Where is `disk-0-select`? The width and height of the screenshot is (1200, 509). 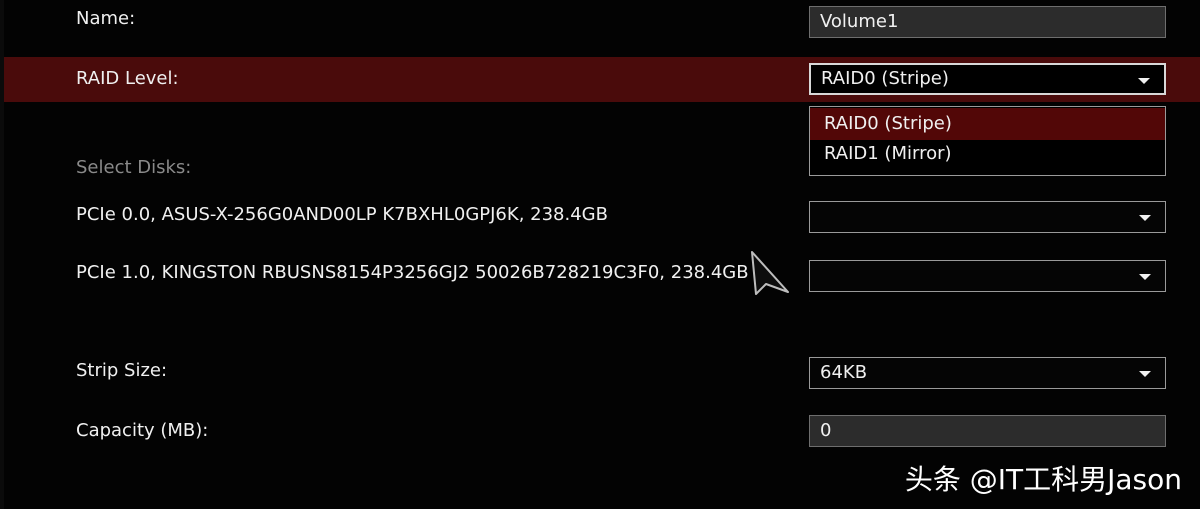
disk-0-select is located at coordinates (987, 217).